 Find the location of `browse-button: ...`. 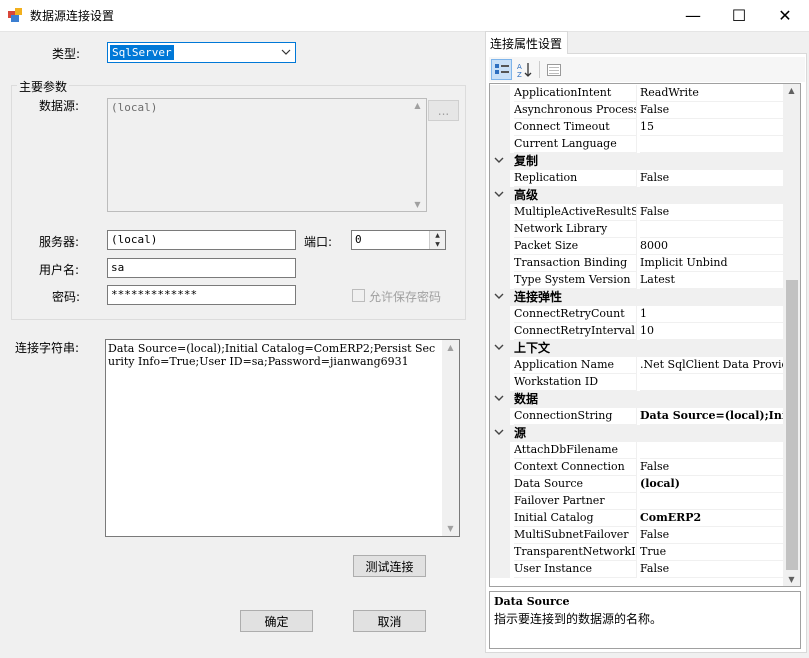

browse-button: ... is located at coordinates (443, 110).